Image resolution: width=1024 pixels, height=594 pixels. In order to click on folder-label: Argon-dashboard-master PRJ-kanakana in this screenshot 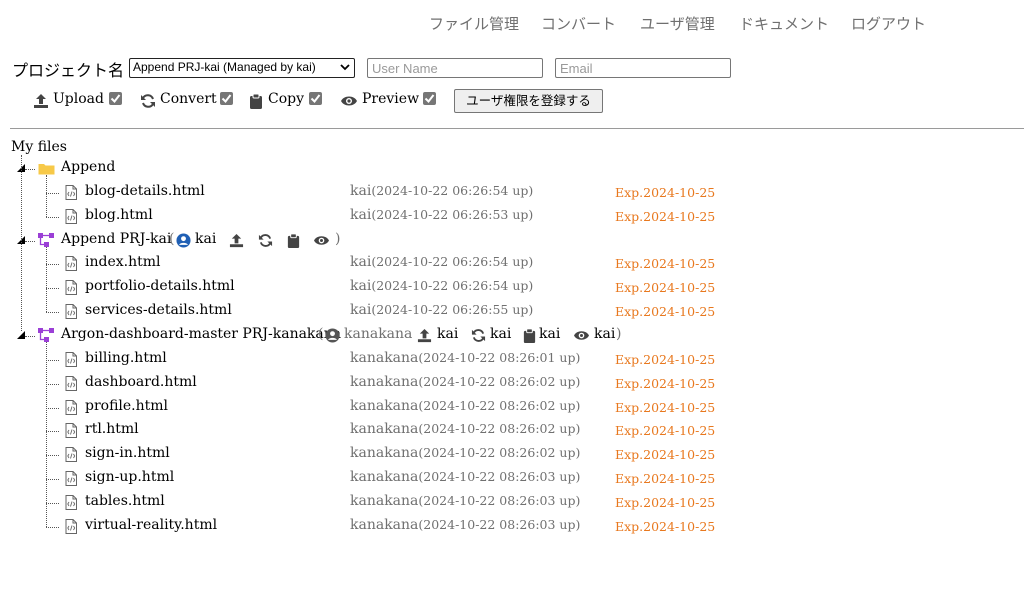, I will do `click(201, 334)`.